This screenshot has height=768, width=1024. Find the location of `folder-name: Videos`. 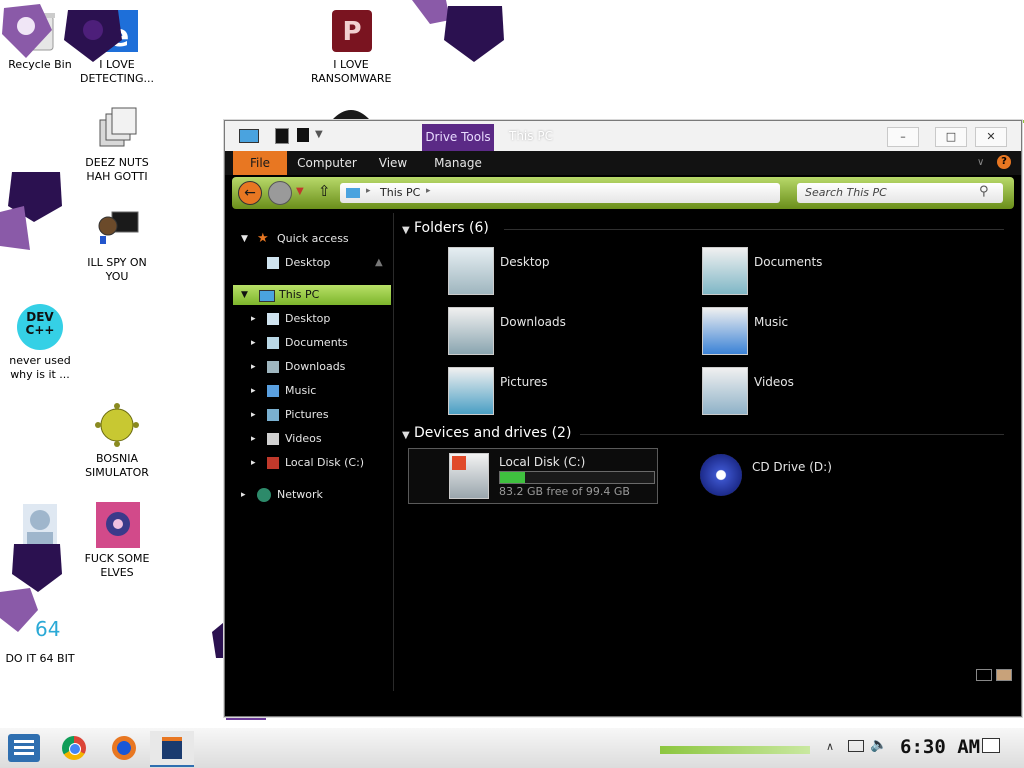

folder-name: Videos is located at coordinates (774, 382).